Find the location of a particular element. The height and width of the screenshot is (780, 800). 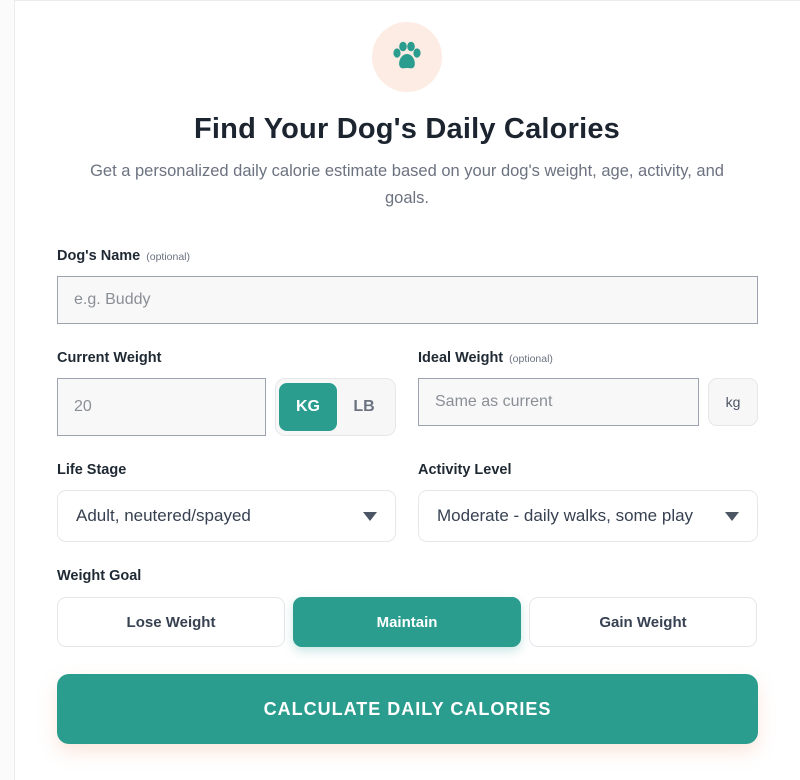

activity-level-select: Moderate - daily walks, some play is located at coordinates (588, 516).